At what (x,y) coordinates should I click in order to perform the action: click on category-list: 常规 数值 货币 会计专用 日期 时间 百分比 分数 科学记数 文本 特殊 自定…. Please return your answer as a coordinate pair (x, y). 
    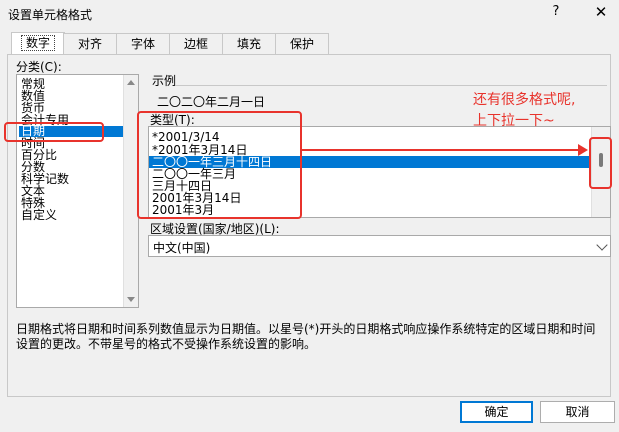
    Looking at the image, I should click on (77, 191).